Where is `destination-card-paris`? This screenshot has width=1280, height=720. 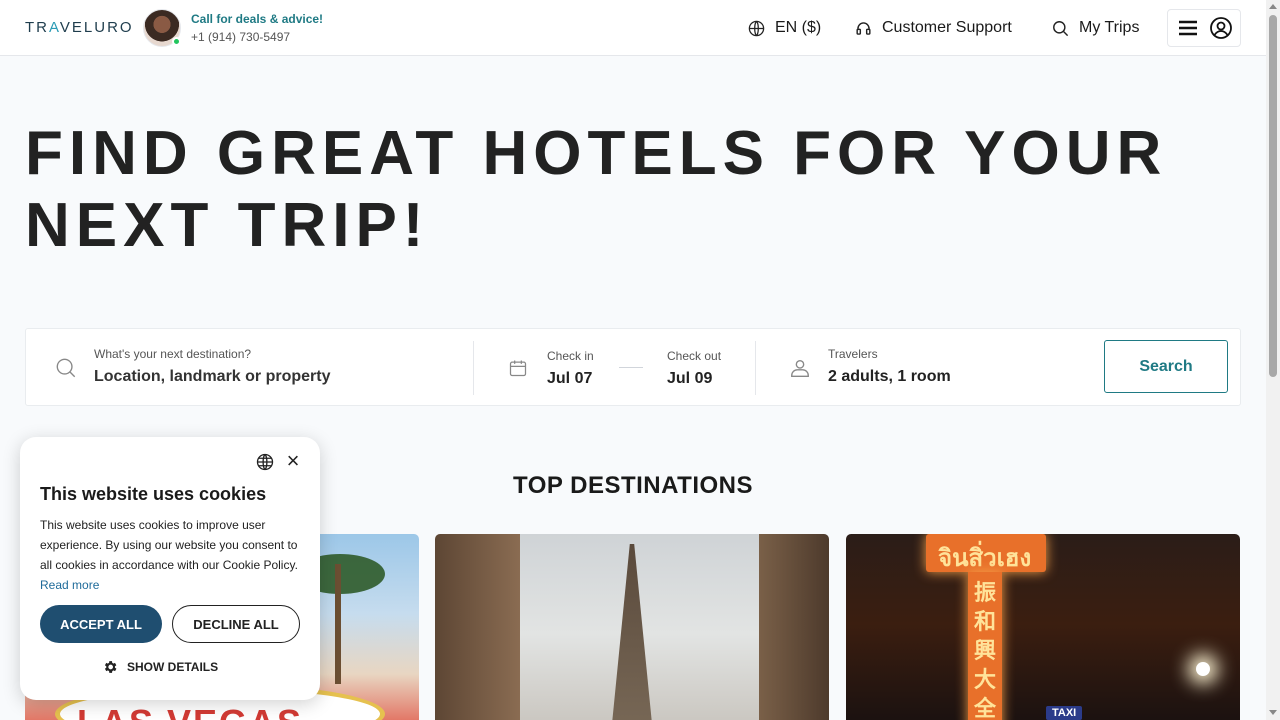 destination-card-paris is located at coordinates (632, 627).